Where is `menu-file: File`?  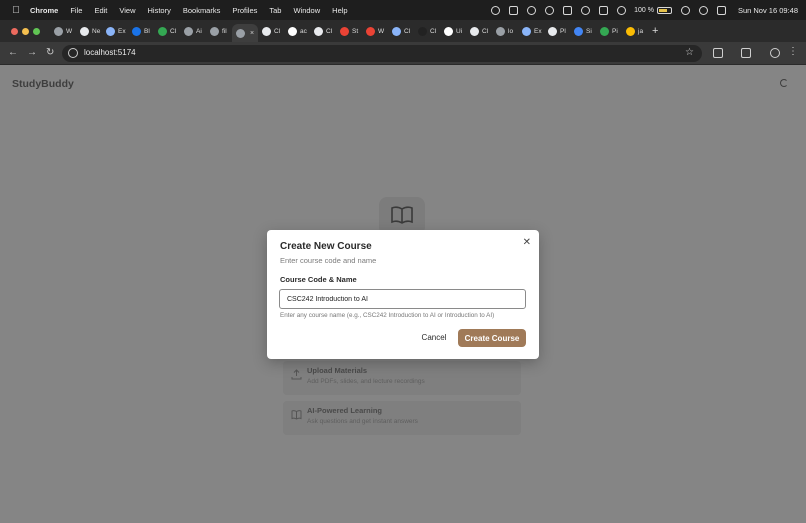 menu-file: File is located at coordinates (76, 10).